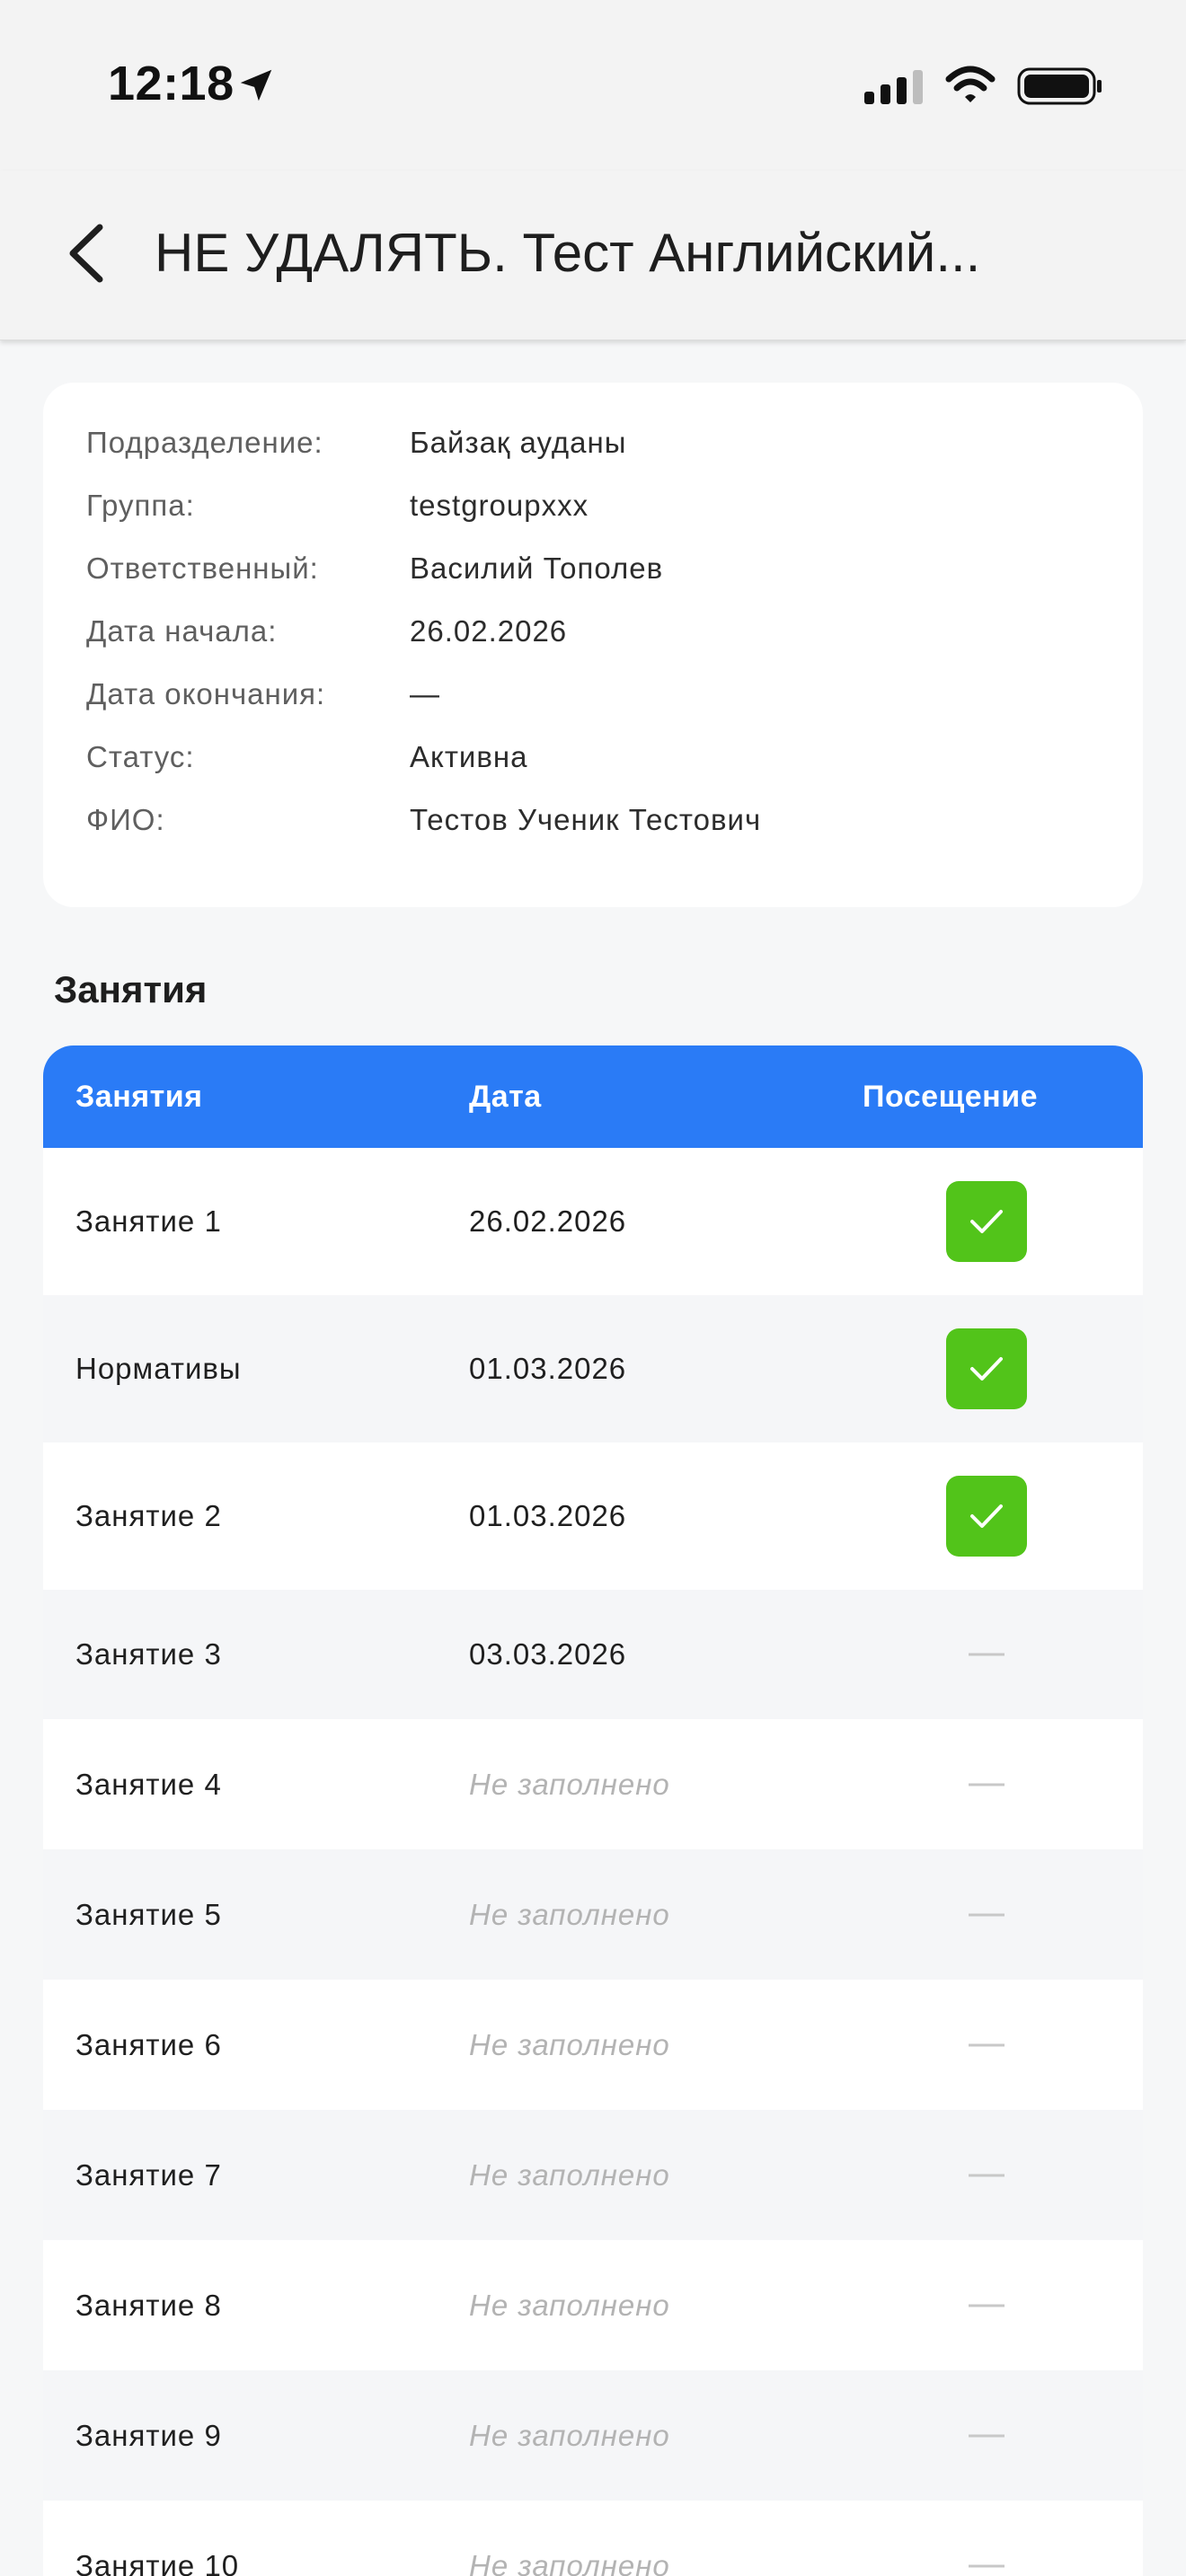  Describe the element at coordinates (598, 762) in the screenshot. I see `info-row-status: Статус: Активна` at that location.